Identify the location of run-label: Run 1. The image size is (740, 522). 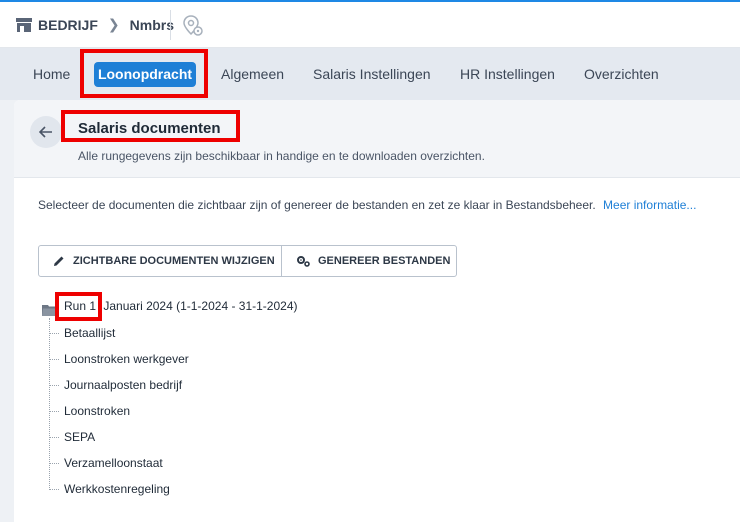
(80, 306).